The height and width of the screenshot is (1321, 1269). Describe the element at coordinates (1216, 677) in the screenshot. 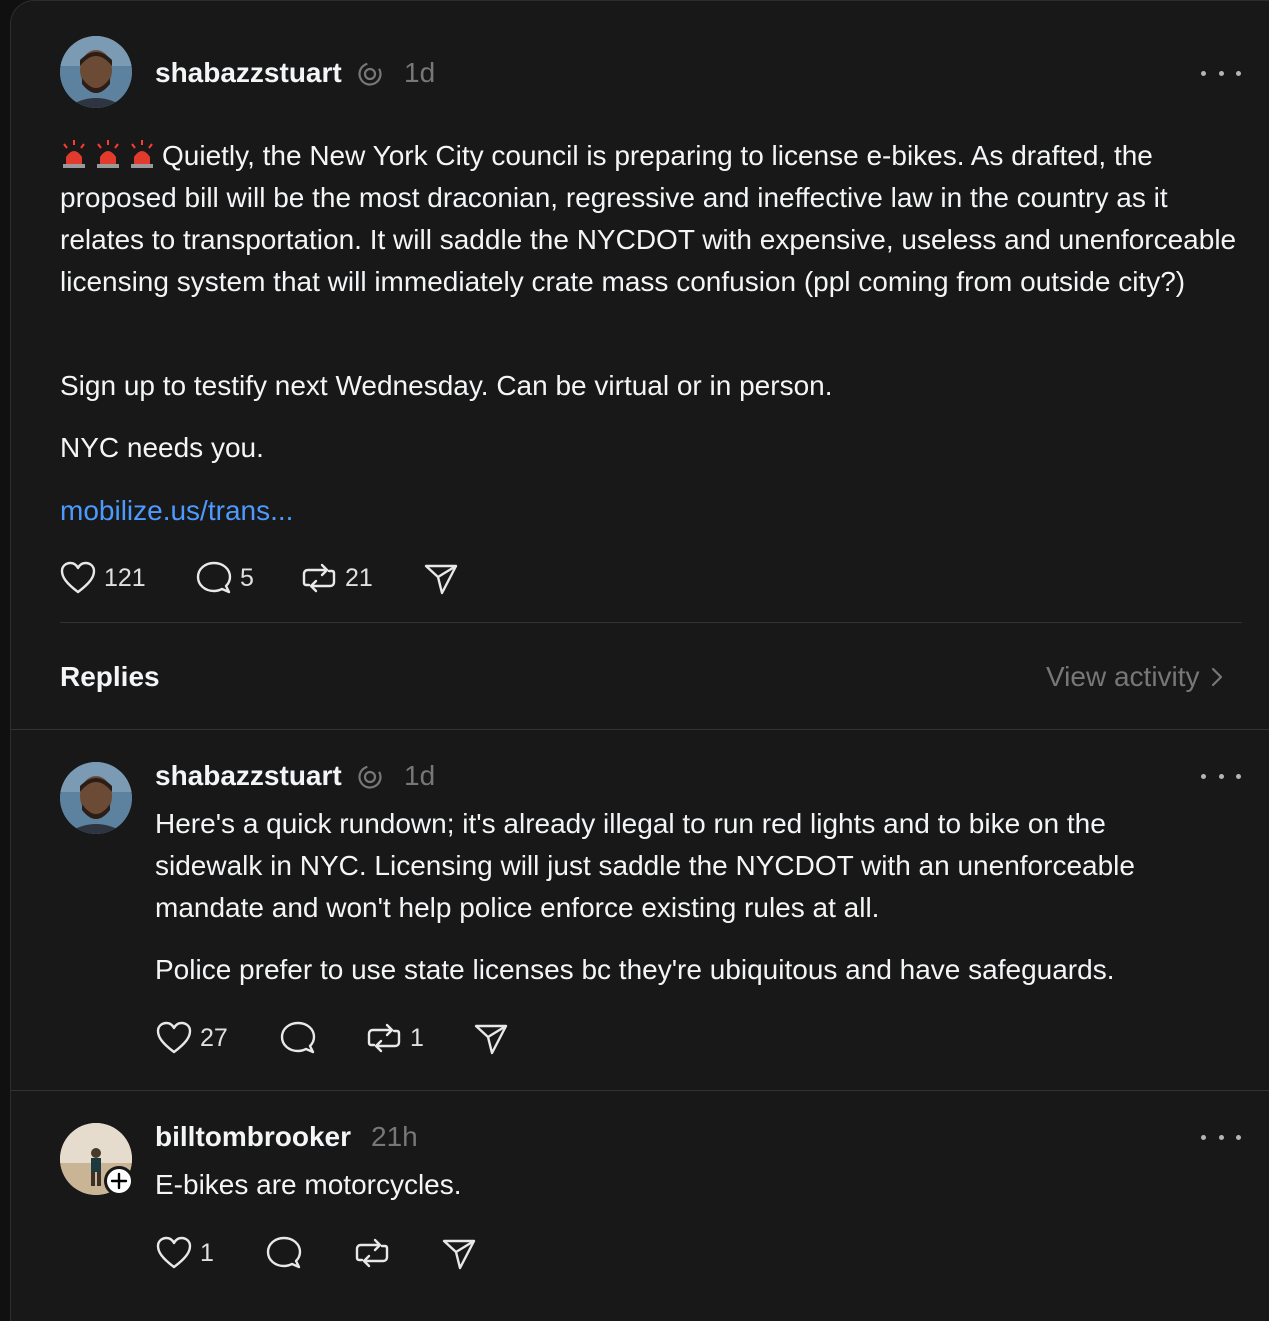

I see `chevron-right-icon` at that location.